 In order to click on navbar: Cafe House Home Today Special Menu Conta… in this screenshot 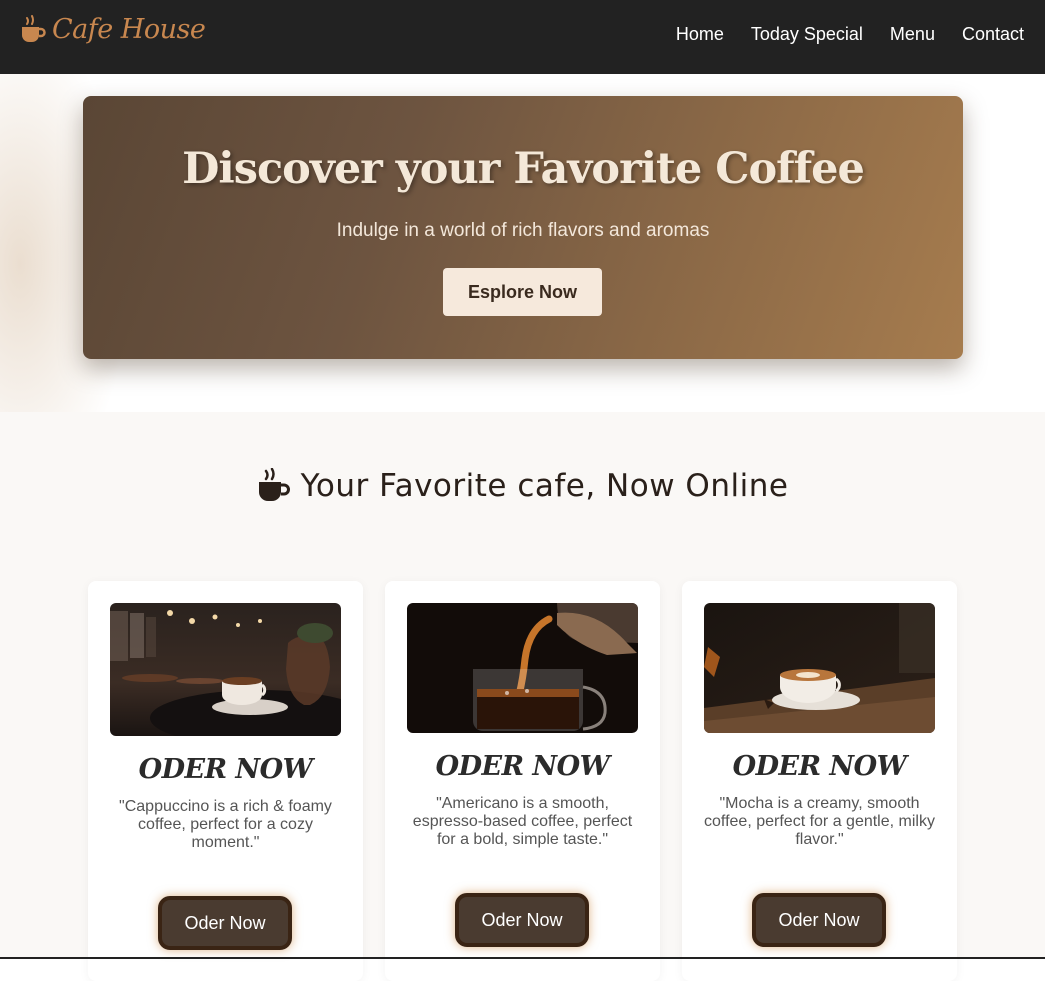, I will do `click(522, 37)`.